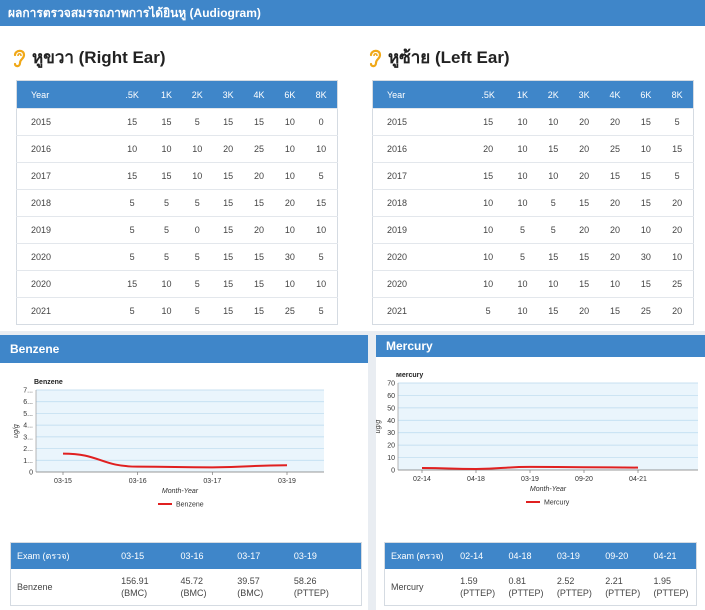 The width and height of the screenshot is (705, 610). What do you see at coordinates (391, 458) in the screenshot?
I see `y-tick-label: 10` at bounding box center [391, 458].